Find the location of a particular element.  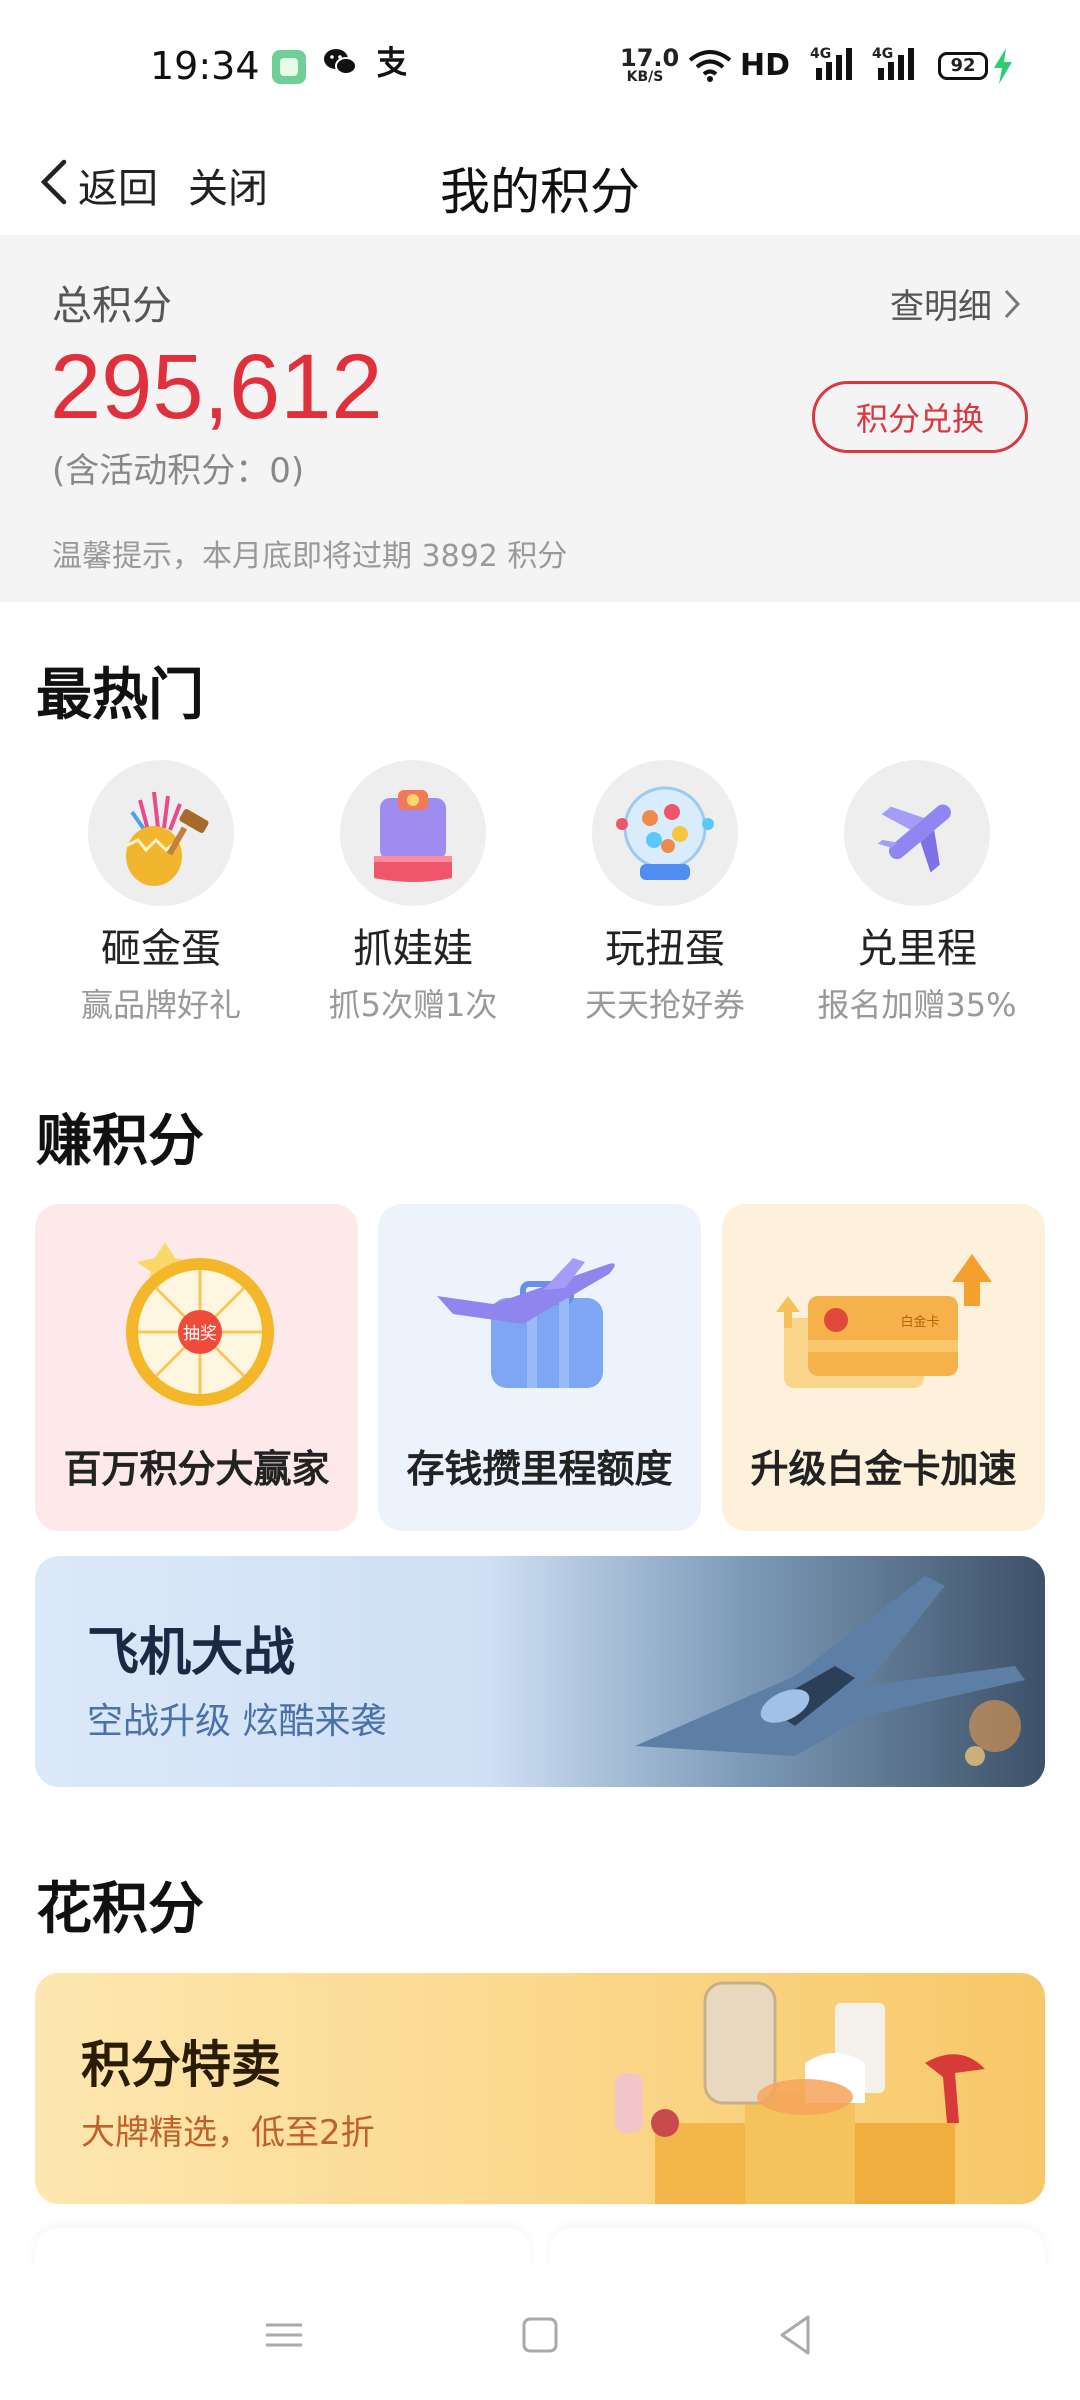

hot-item-name: 砸金蛋 is located at coordinates (161, 949).